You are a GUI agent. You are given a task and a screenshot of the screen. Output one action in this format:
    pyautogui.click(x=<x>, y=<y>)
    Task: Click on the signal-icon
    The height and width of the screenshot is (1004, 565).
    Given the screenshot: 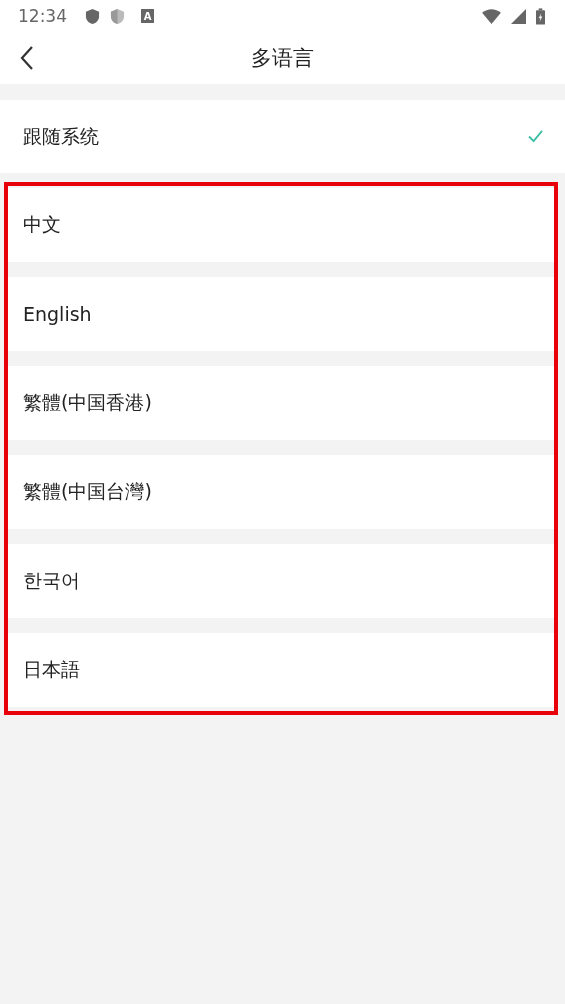 What is the action you would take?
    pyautogui.click(x=518, y=16)
    